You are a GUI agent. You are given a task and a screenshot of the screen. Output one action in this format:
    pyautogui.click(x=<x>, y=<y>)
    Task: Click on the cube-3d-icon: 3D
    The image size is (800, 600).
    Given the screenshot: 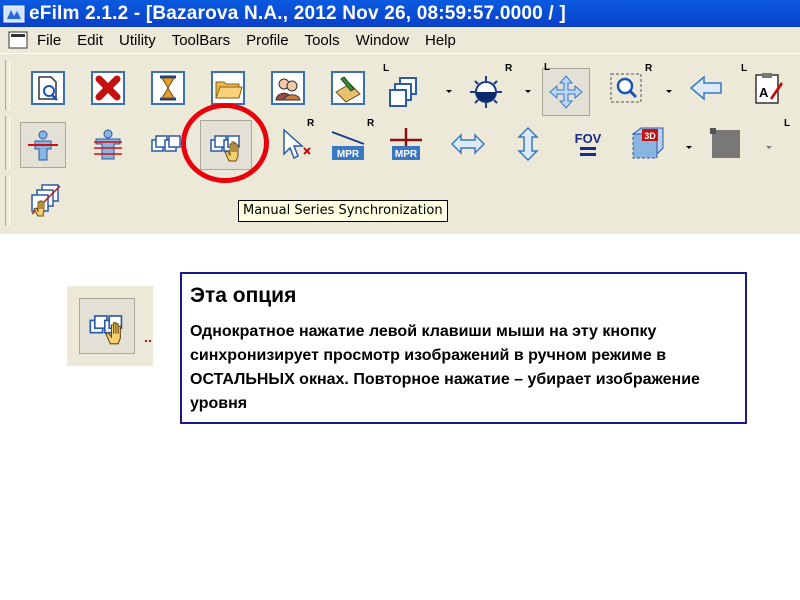 What is the action you would take?
    pyautogui.click(x=647, y=143)
    